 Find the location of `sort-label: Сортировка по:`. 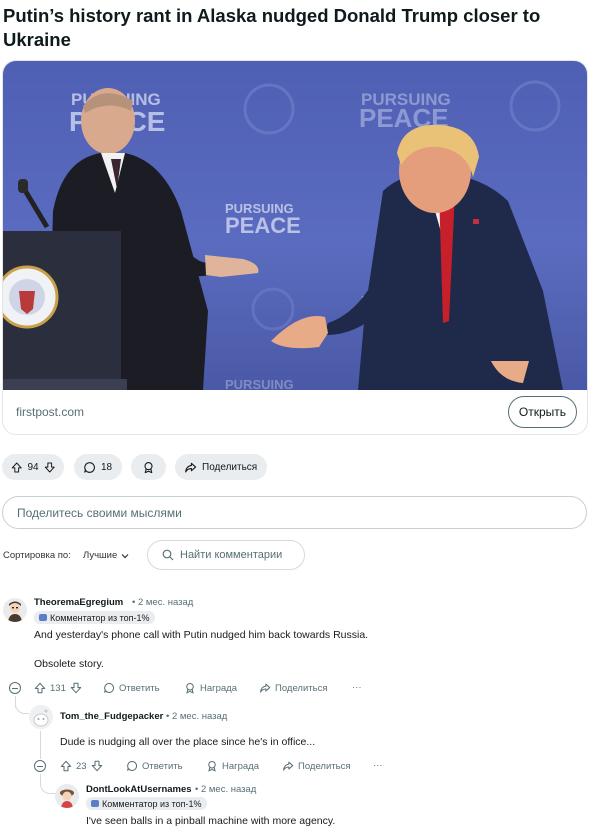

sort-label: Сортировка по: is located at coordinates (37, 555).